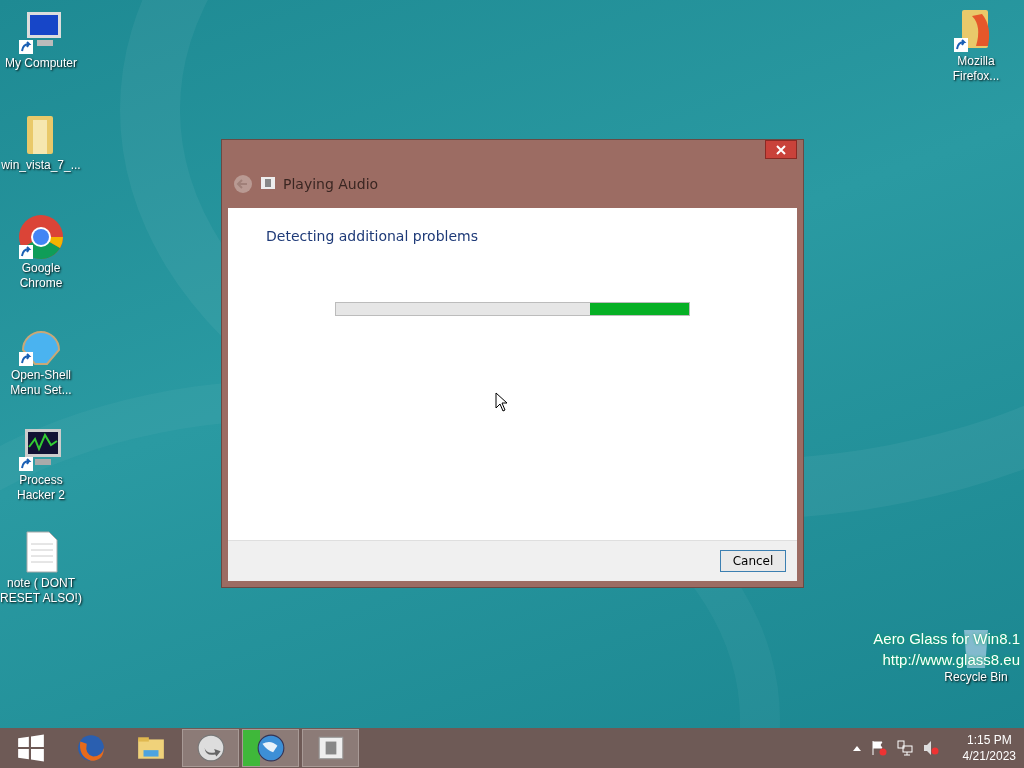 The height and width of the screenshot is (768, 1024). I want to click on icon-label: Process Hacker 2, so click(41, 488).